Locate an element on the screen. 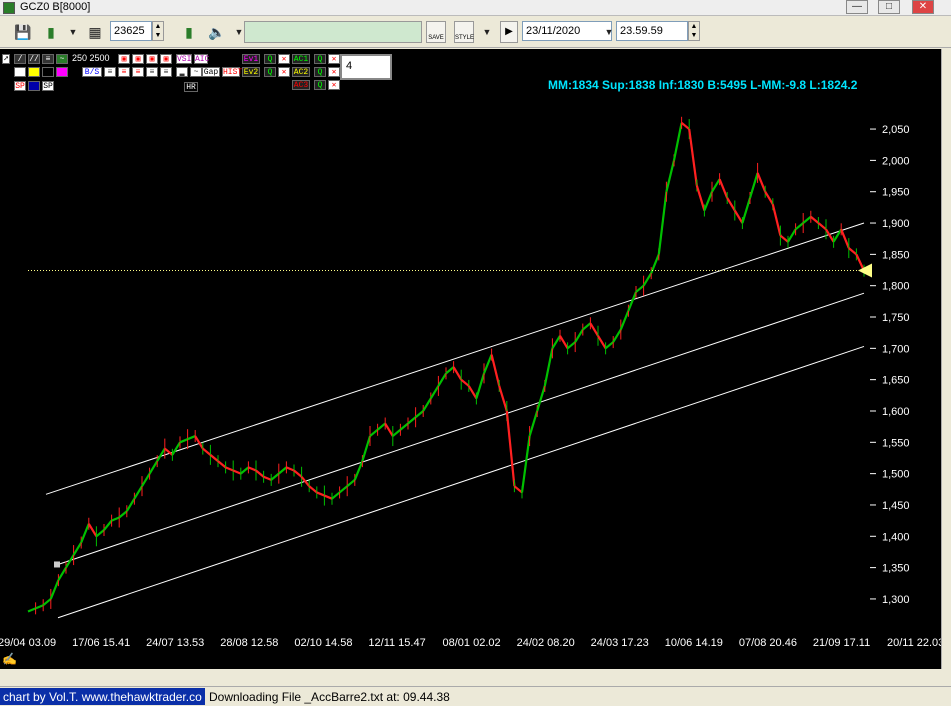 This screenshot has height=706, width=951. y-tick-label: 1,600 is located at coordinates (896, 412).